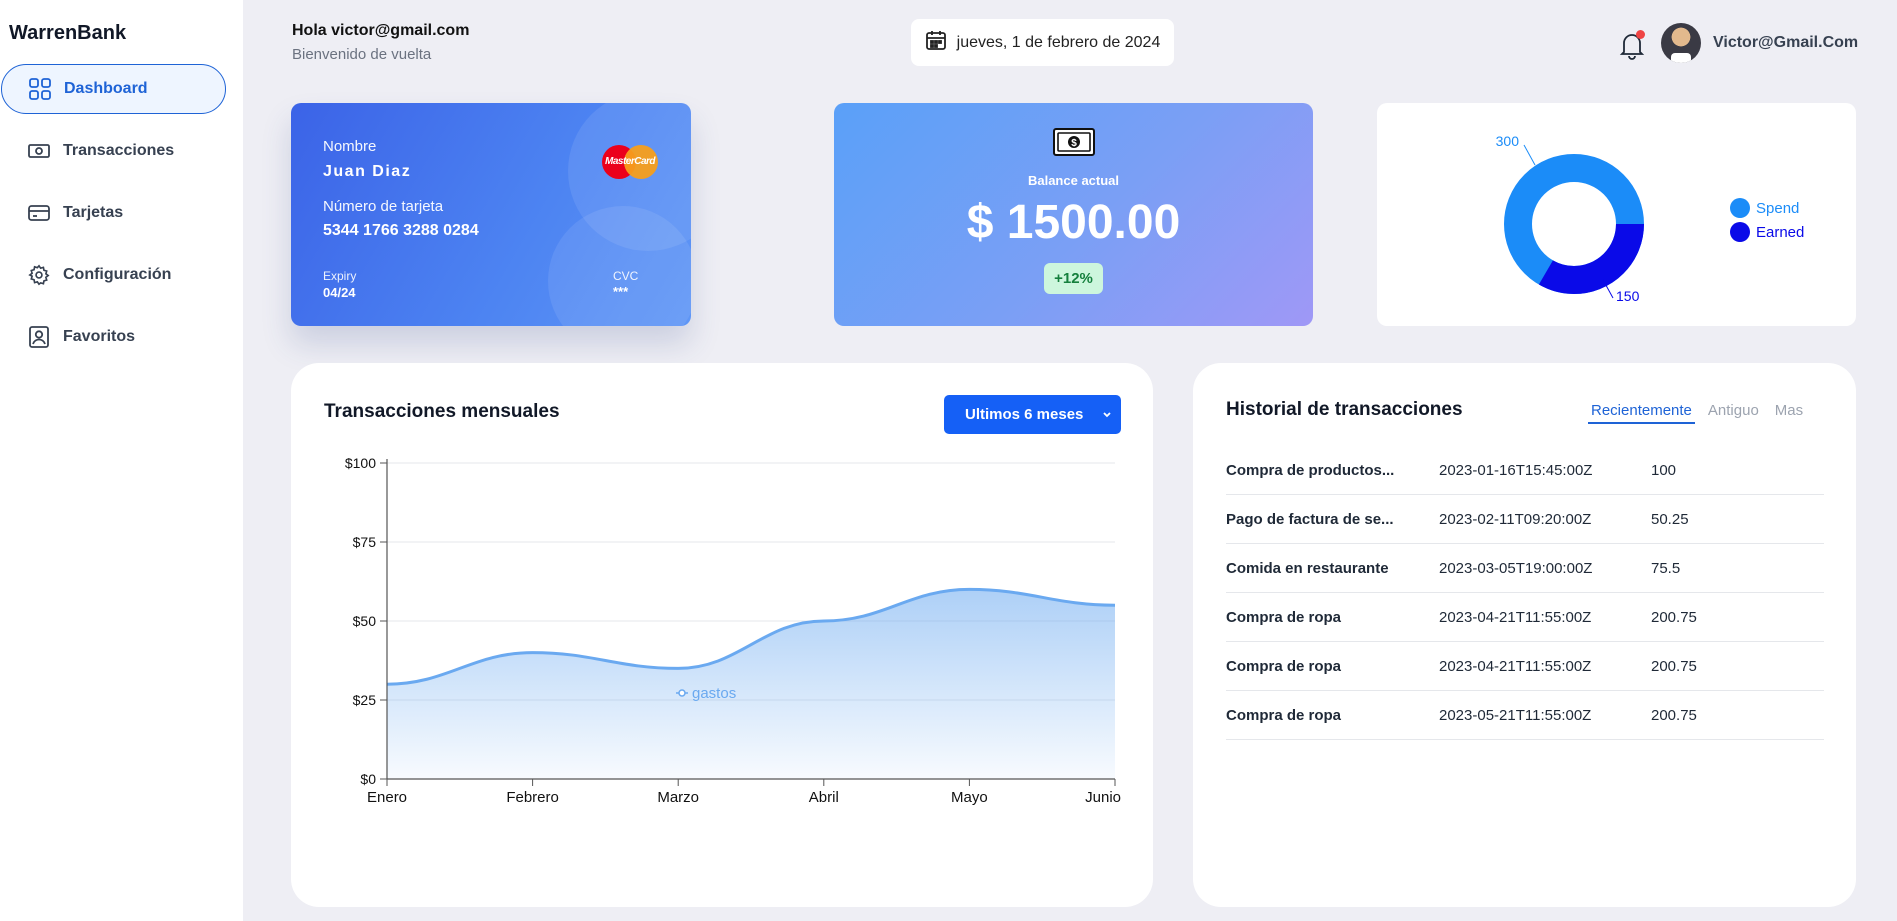  I want to click on sidebar-item-label: Dashboard, so click(106, 88).